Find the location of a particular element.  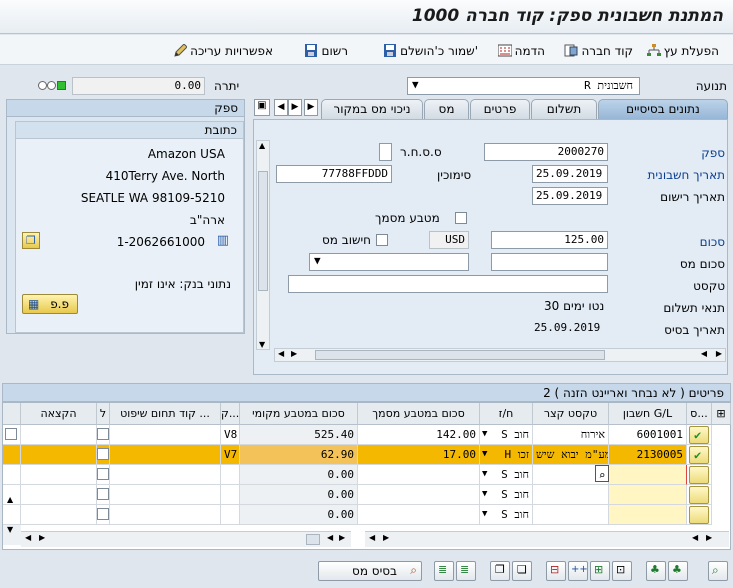

grid-scroll-down-icon: ▼ is located at coordinates (10, 529).